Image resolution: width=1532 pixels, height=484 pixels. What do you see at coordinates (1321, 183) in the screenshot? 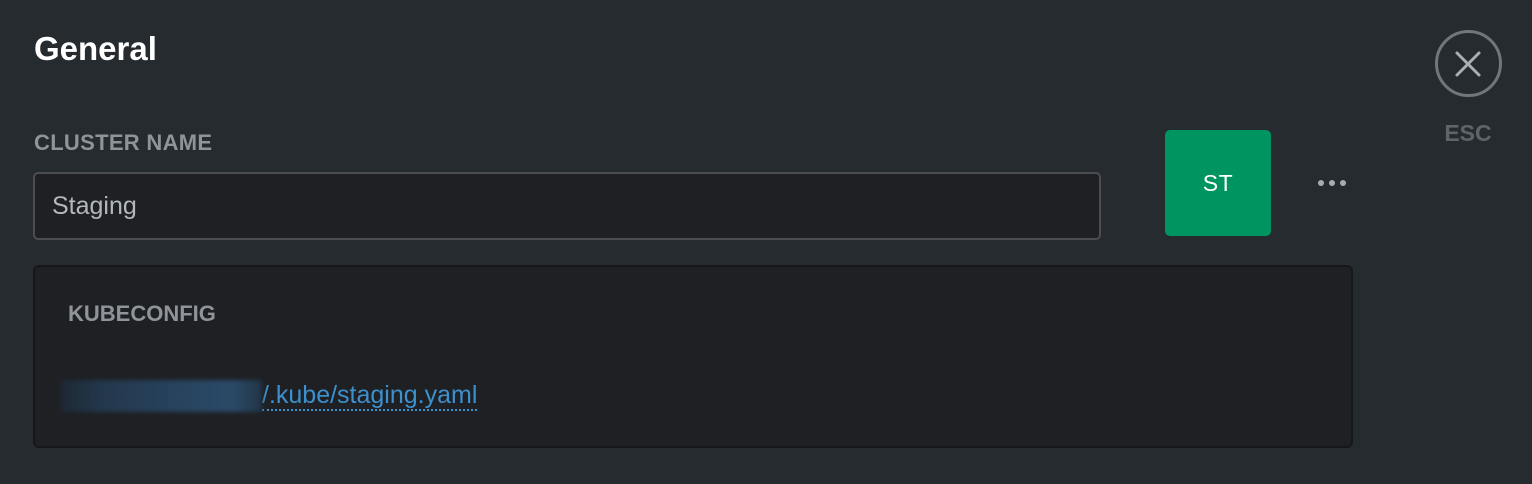
I see `more-horizontal-icon` at bounding box center [1321, 183].